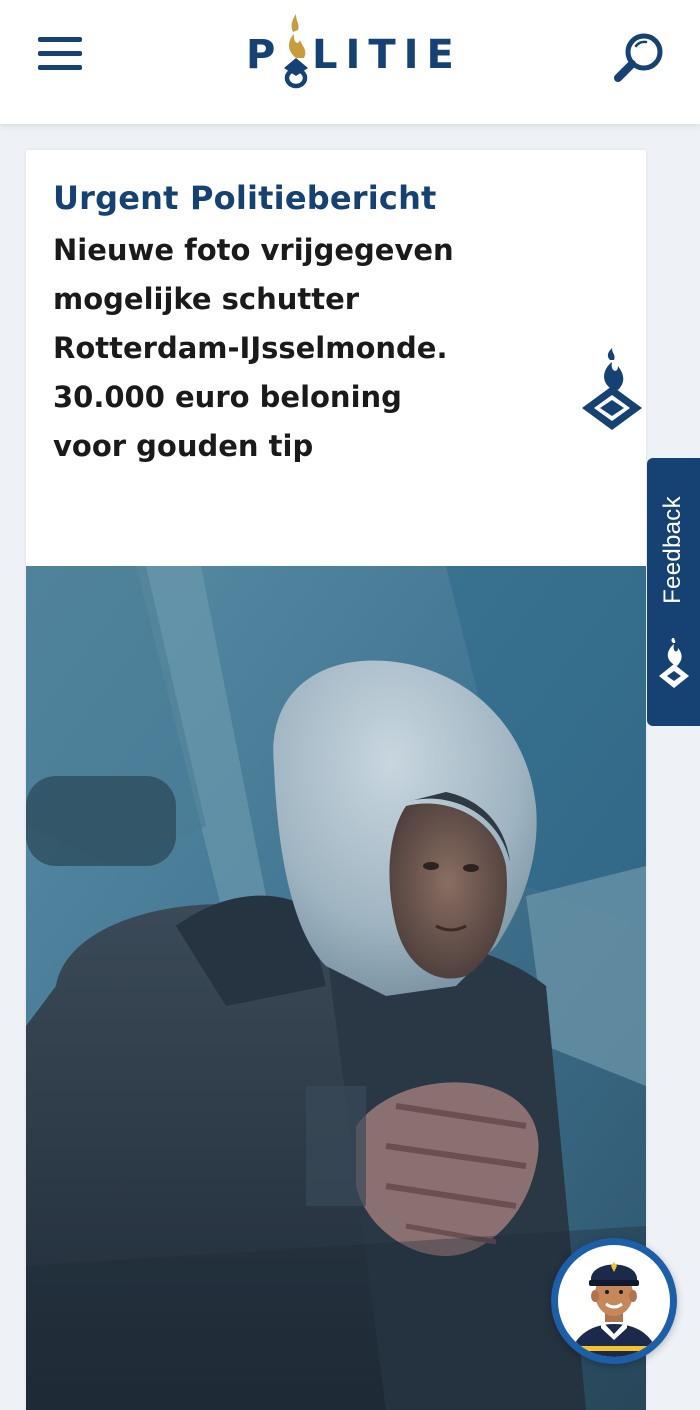 The width and height of the screenshot is (700, 1410). Describe the element at coordinates (672, 550) in the screenshot. I see `feedback-label: Feedback` at that location.